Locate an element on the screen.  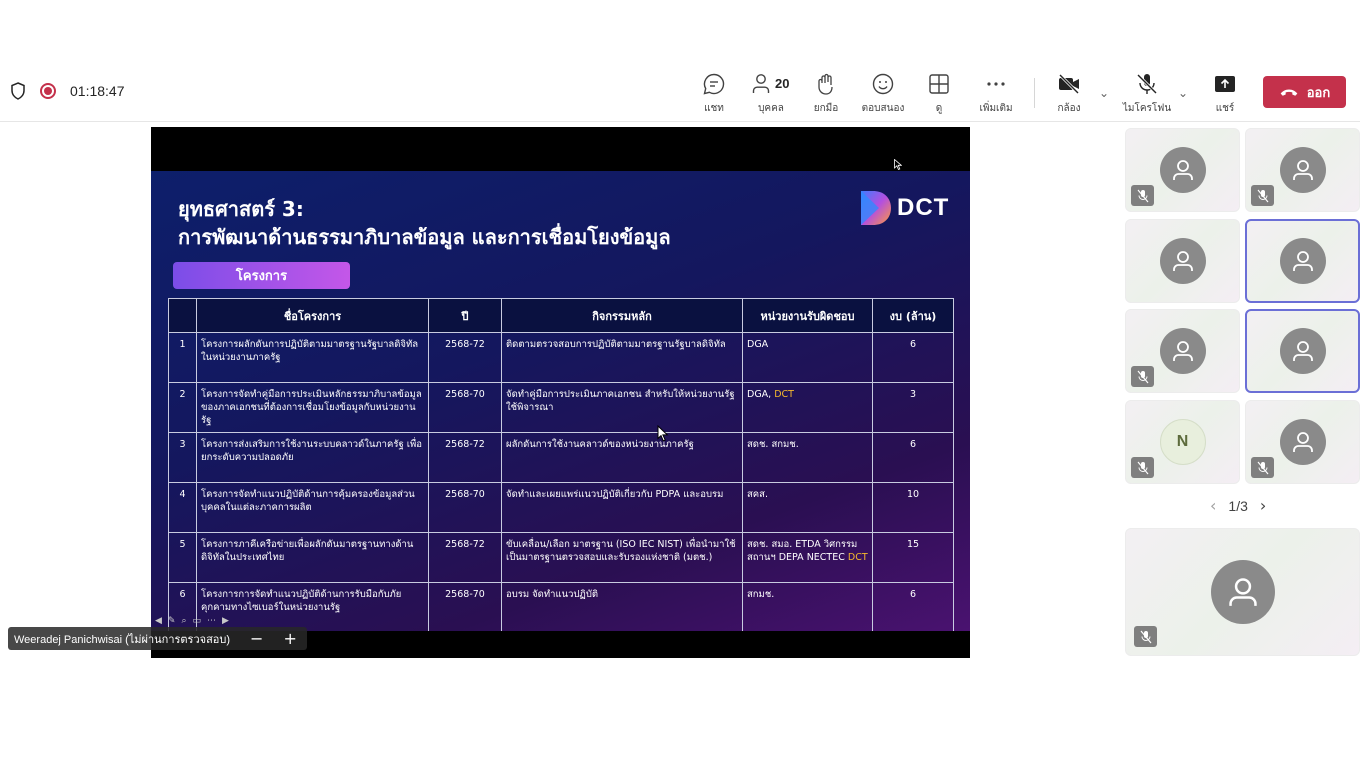
mouse-cursor-icon is located at coordinates (898, 164).